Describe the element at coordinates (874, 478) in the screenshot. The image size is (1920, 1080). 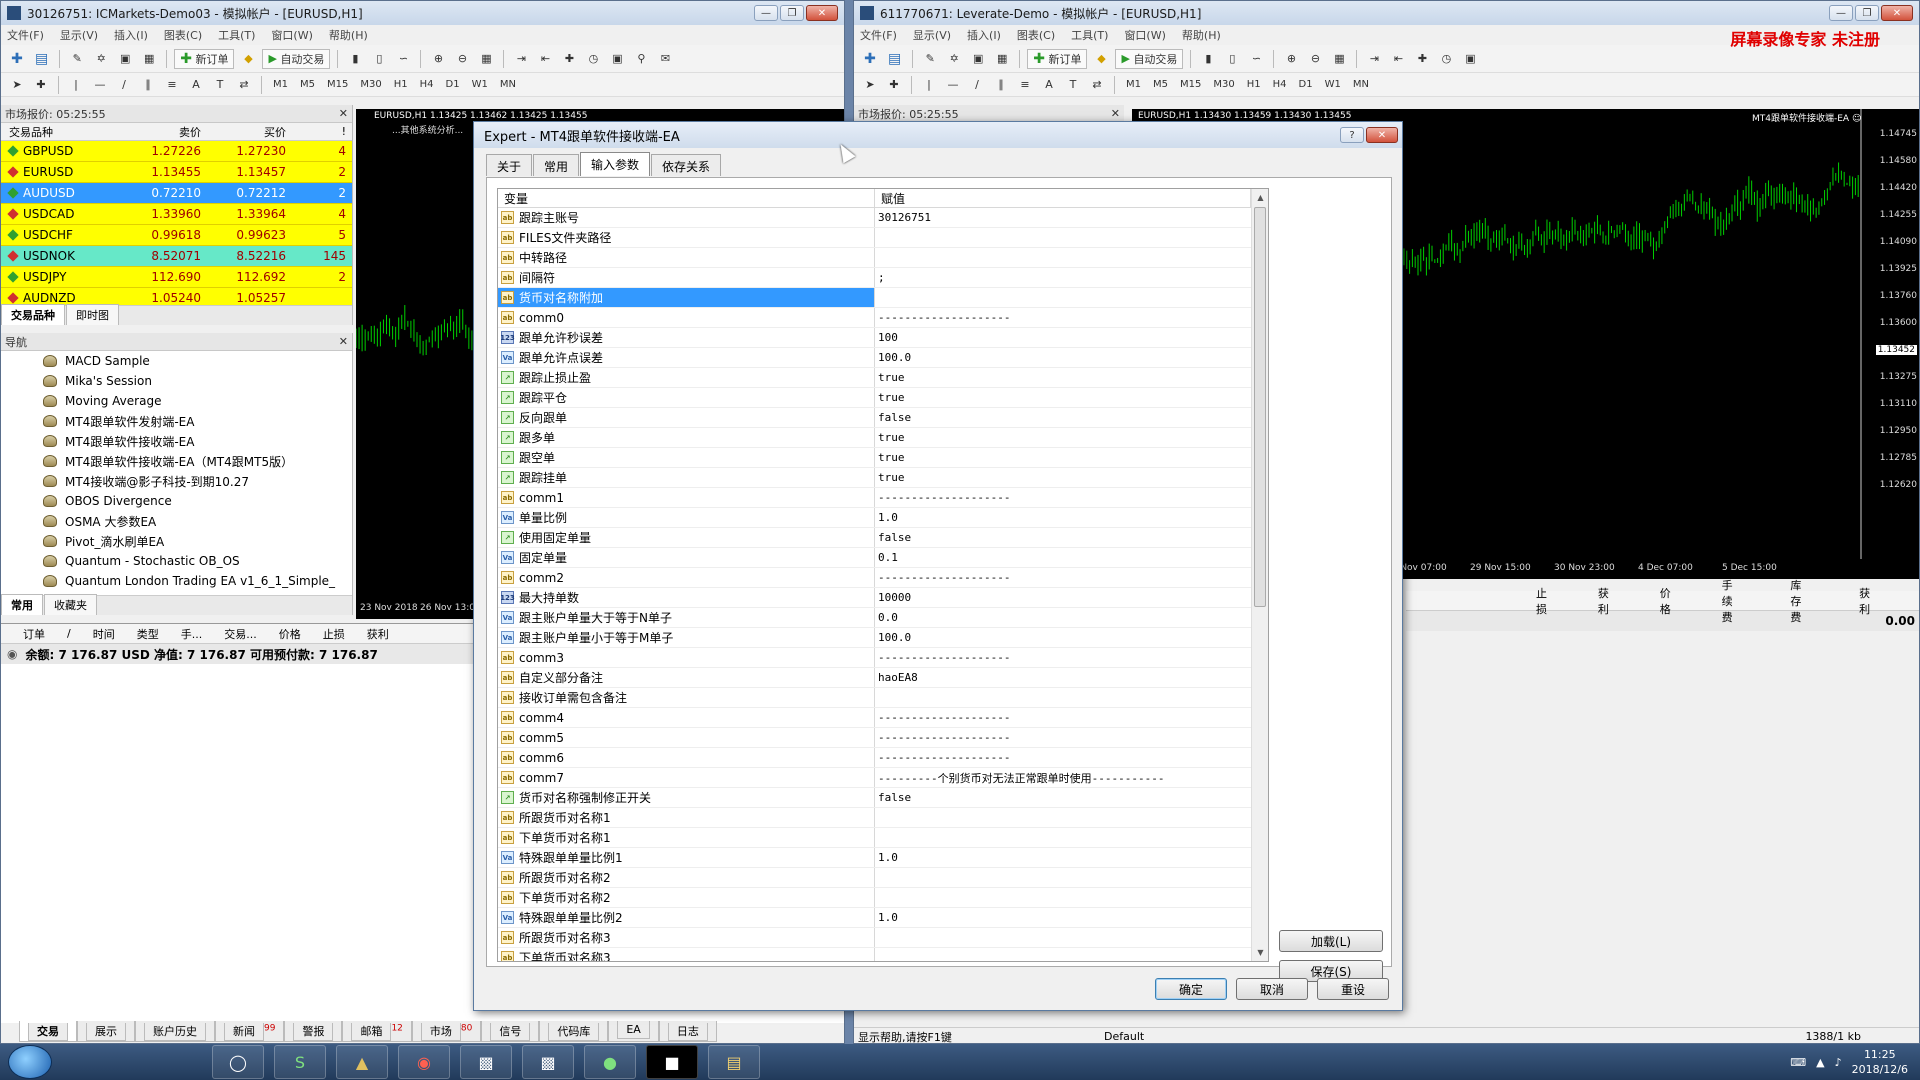
I see `param-row: ↗ 跟踪挂单 true` at that location.